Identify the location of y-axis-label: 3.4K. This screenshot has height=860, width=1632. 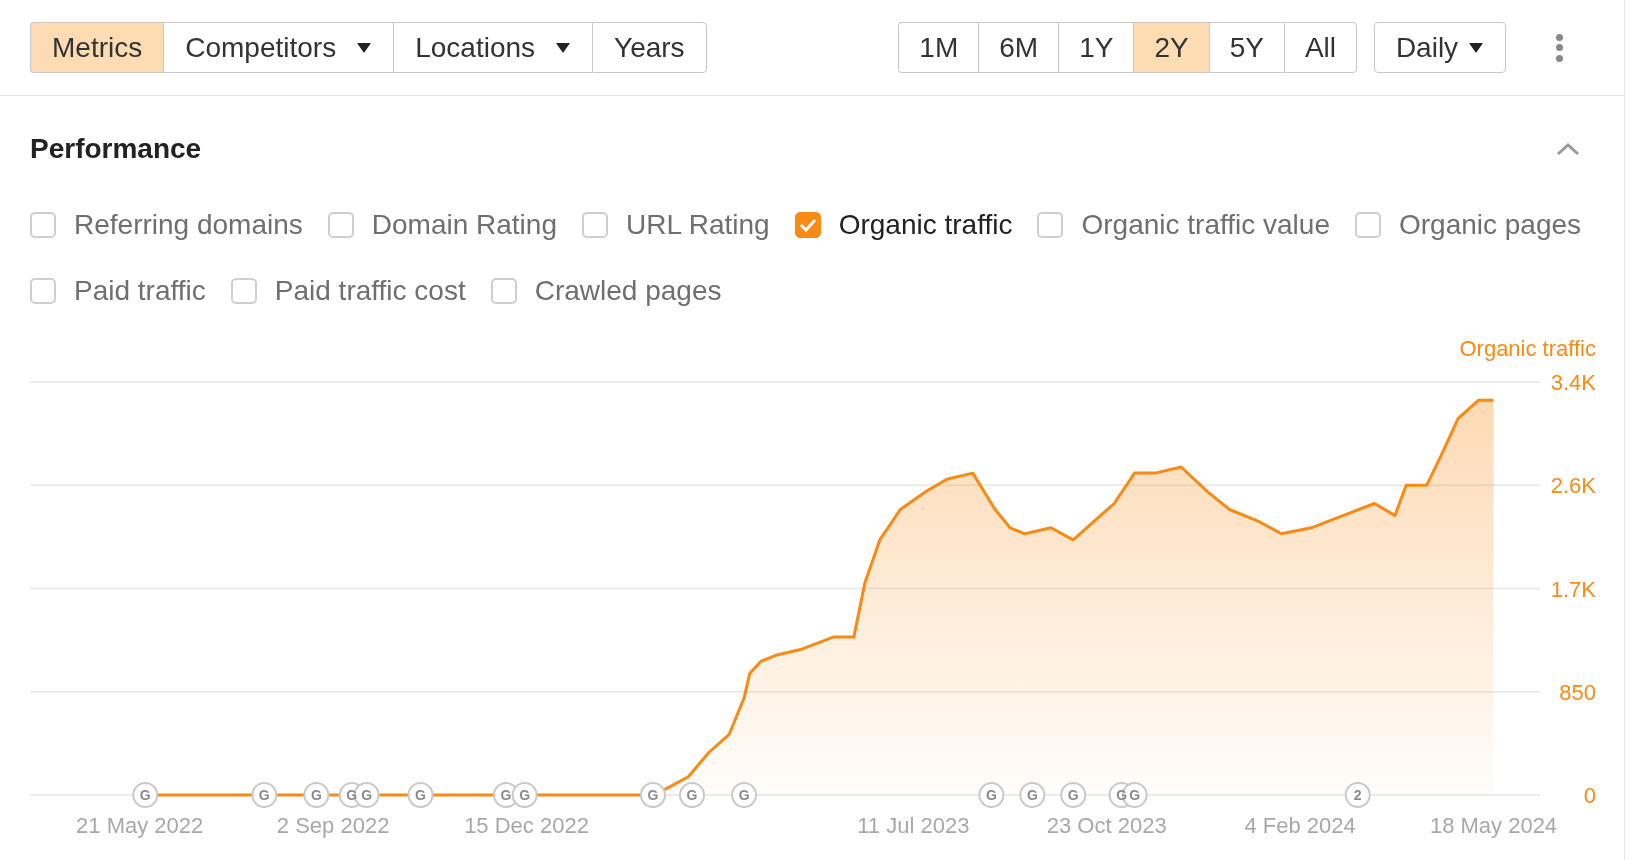
(1573, 382).